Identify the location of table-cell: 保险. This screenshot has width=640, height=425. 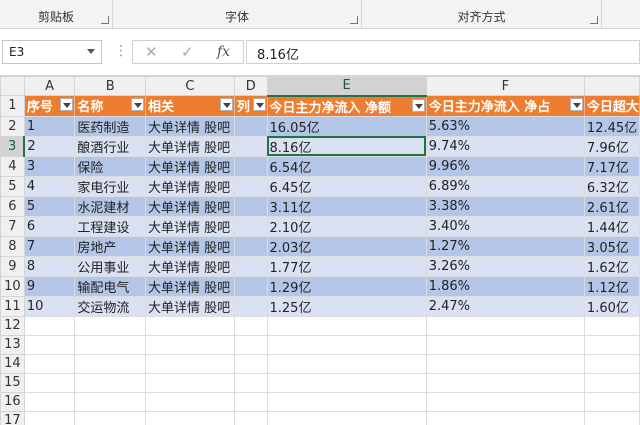
(110, 166).